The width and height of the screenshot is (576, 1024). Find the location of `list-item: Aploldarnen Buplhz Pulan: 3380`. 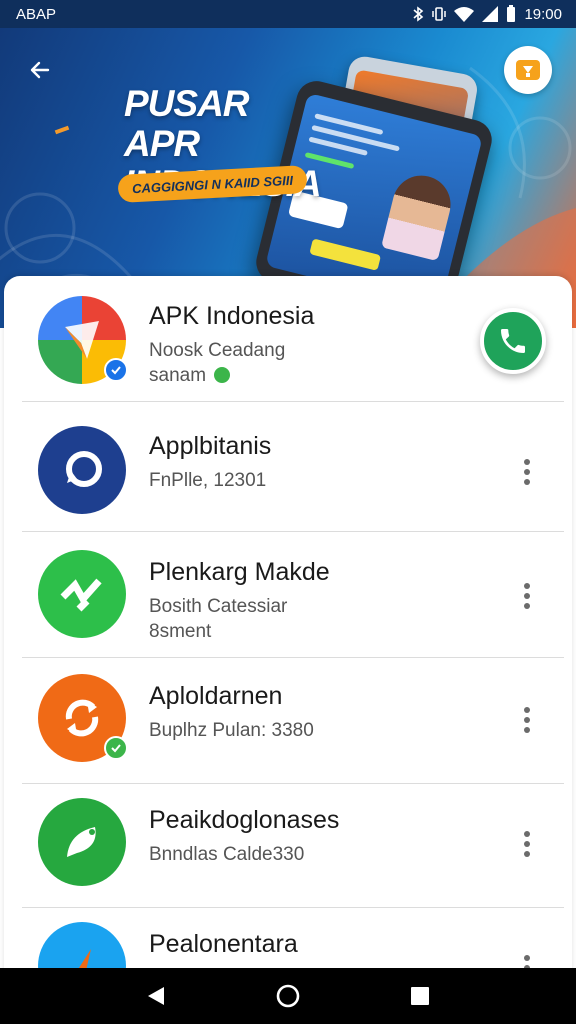

list-item: Aploldarnen Buplhz Pulan: 3380 is located at coordinates (288, 721).